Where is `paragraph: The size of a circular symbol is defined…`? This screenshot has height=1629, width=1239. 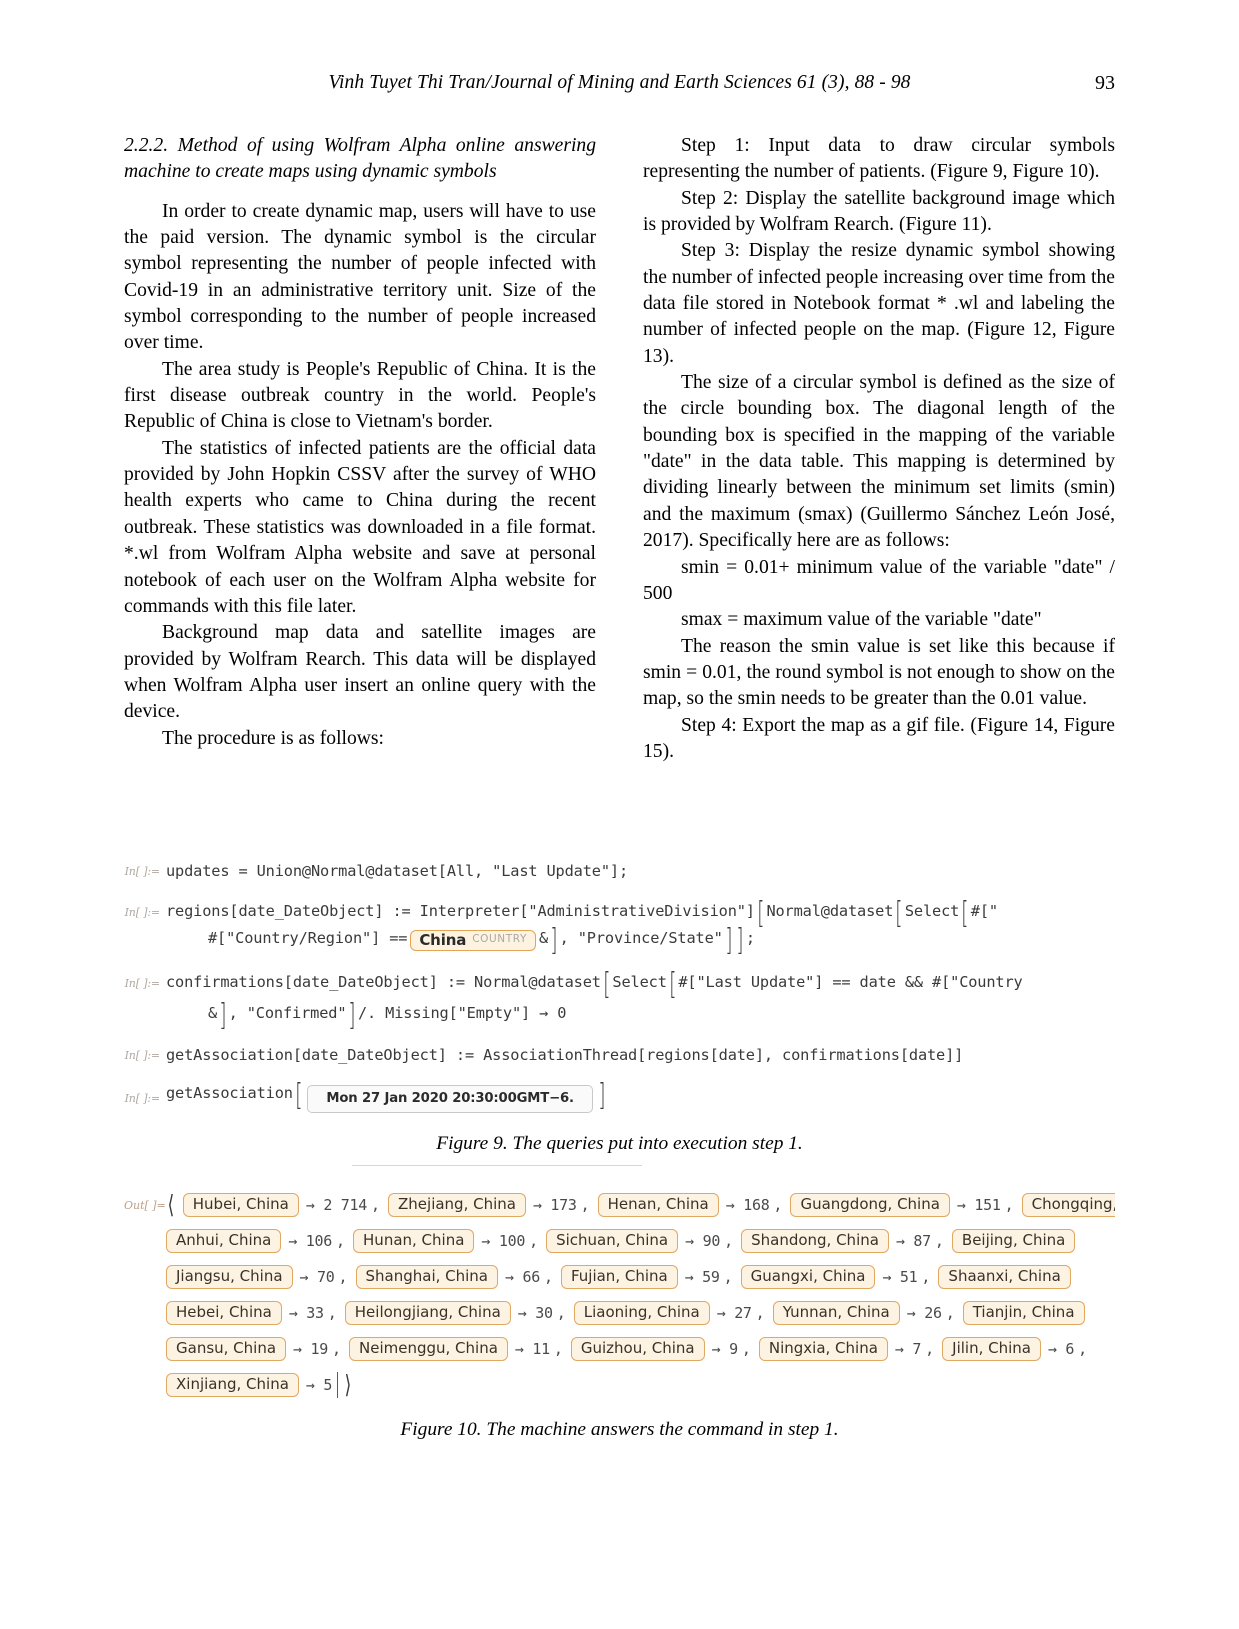
paragraph: The size of a circular symbol is defined… is located at coordinates (879, 462).